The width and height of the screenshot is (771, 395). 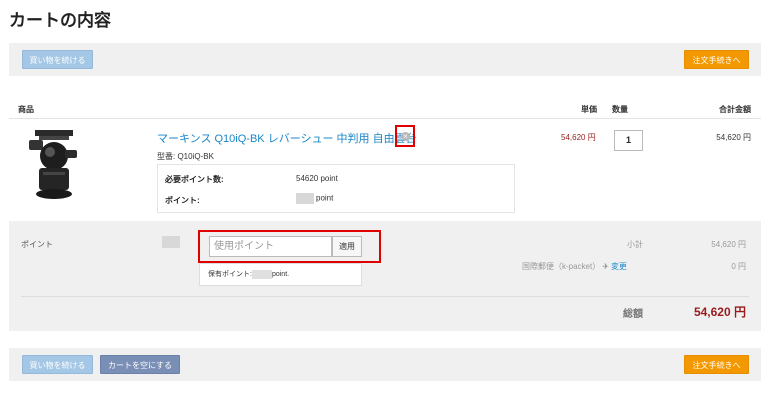 I want to click on points-label: ポイント:, so click(x=182, y=200).